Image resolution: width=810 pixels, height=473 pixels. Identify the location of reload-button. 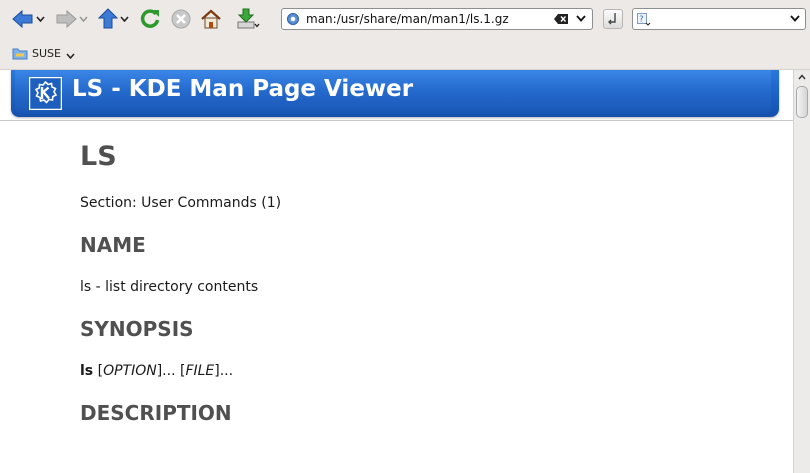
(150, 19).